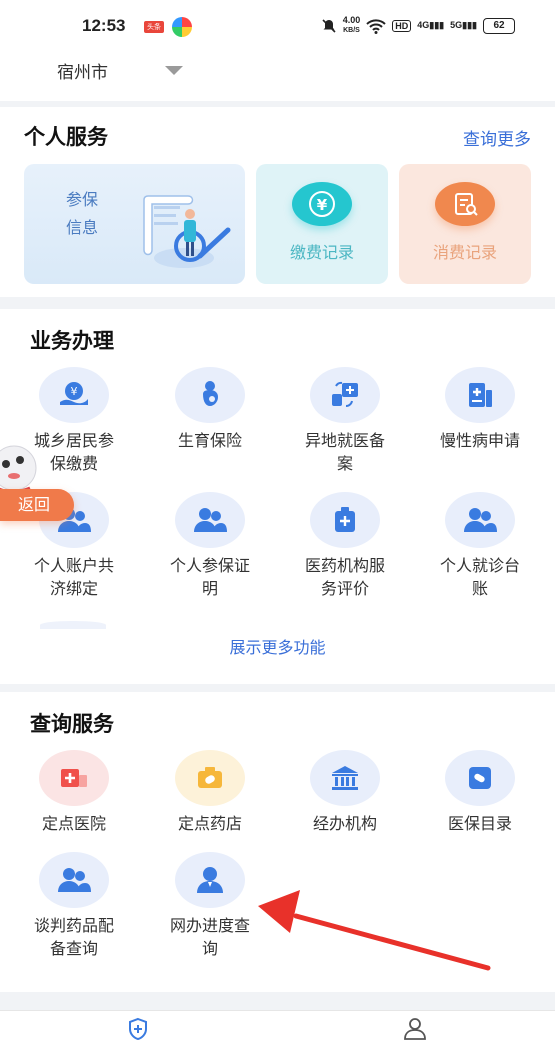 The image size is (555, 1047). I want to click on status-indicators: 4.00 KB/S HD 4G▮▮▮ 5G▮▮▮ 62, so click(418, 25).